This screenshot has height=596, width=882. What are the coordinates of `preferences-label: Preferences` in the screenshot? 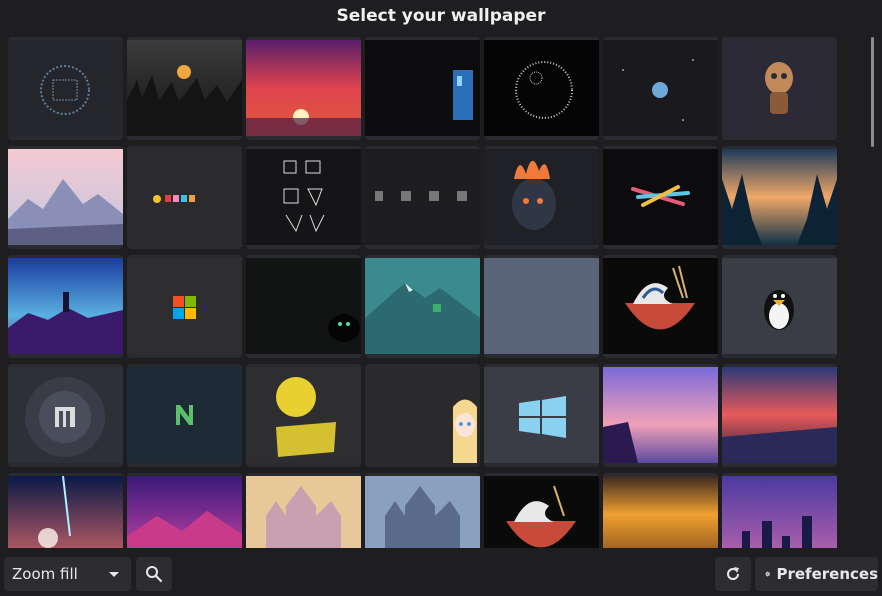 It's located at (827, 574).